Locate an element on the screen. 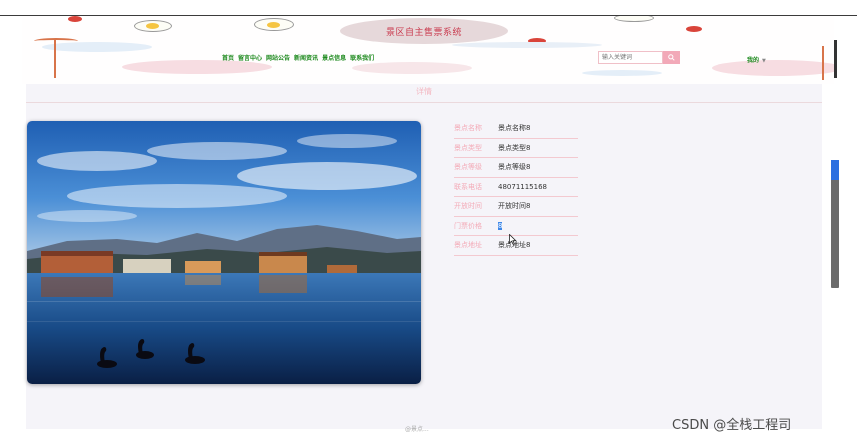 This screenshot has height=442, width=857. detail-row-level: 景点等级 景点等级8 is located at coordinates (516, 168).